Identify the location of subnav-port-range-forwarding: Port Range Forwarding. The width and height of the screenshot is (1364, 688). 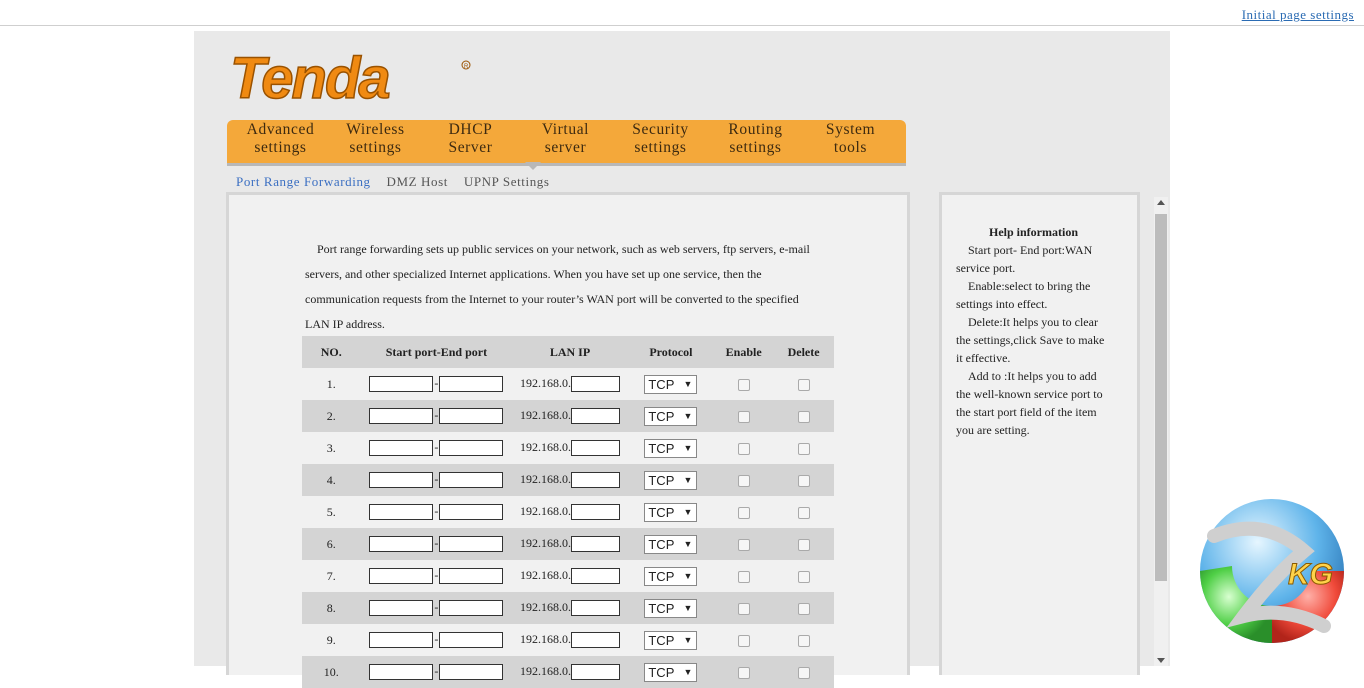
(303, 181).